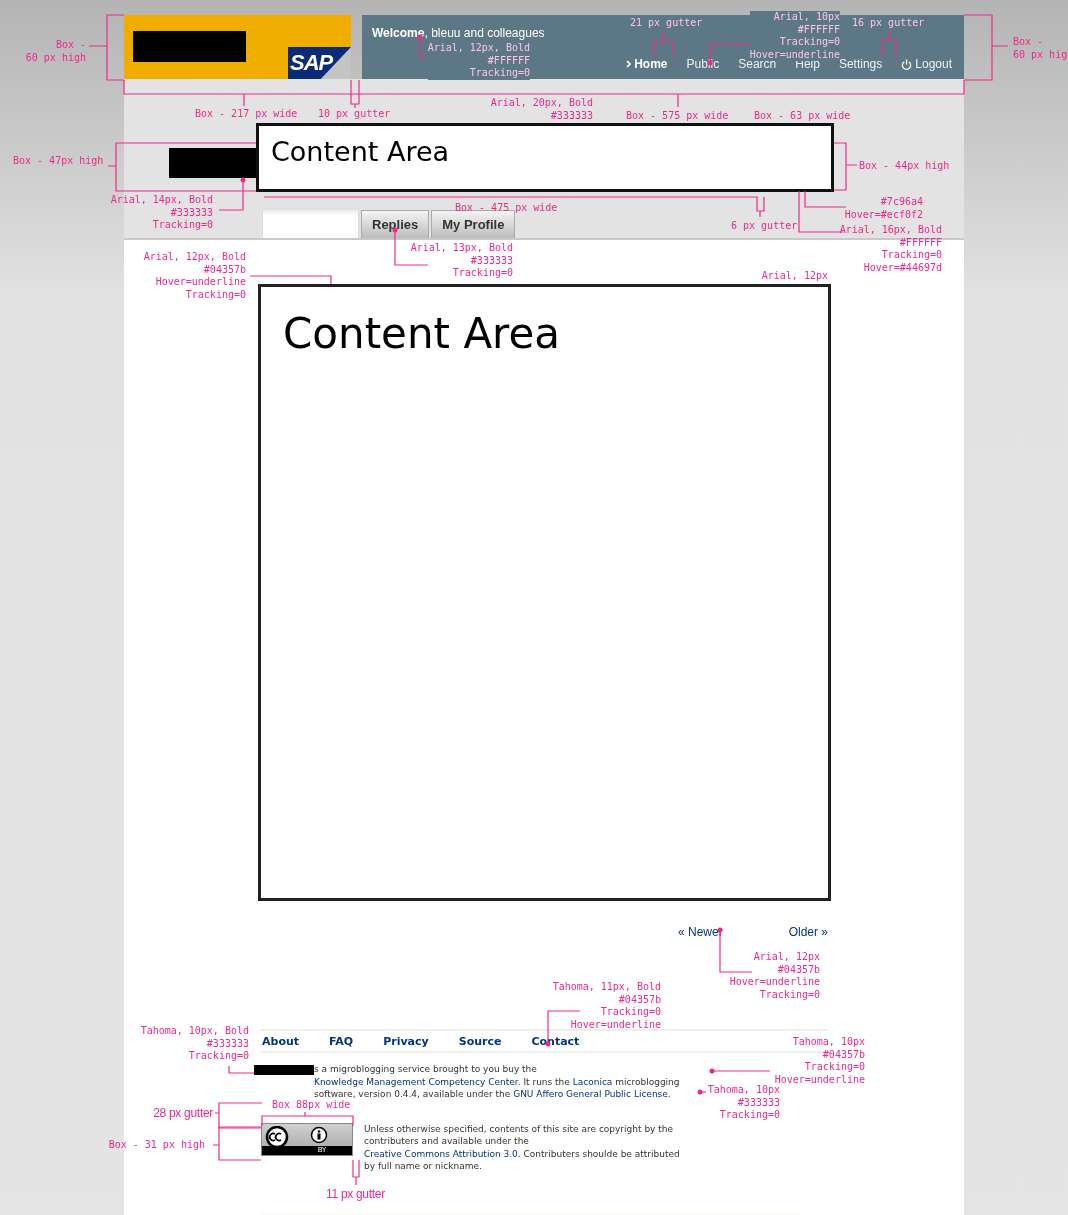 The height and width of the screenshot is (1215, 1068). Describe the element at coordinates (395, 224) in the screenshot. I see `tab: Replies` at that location.